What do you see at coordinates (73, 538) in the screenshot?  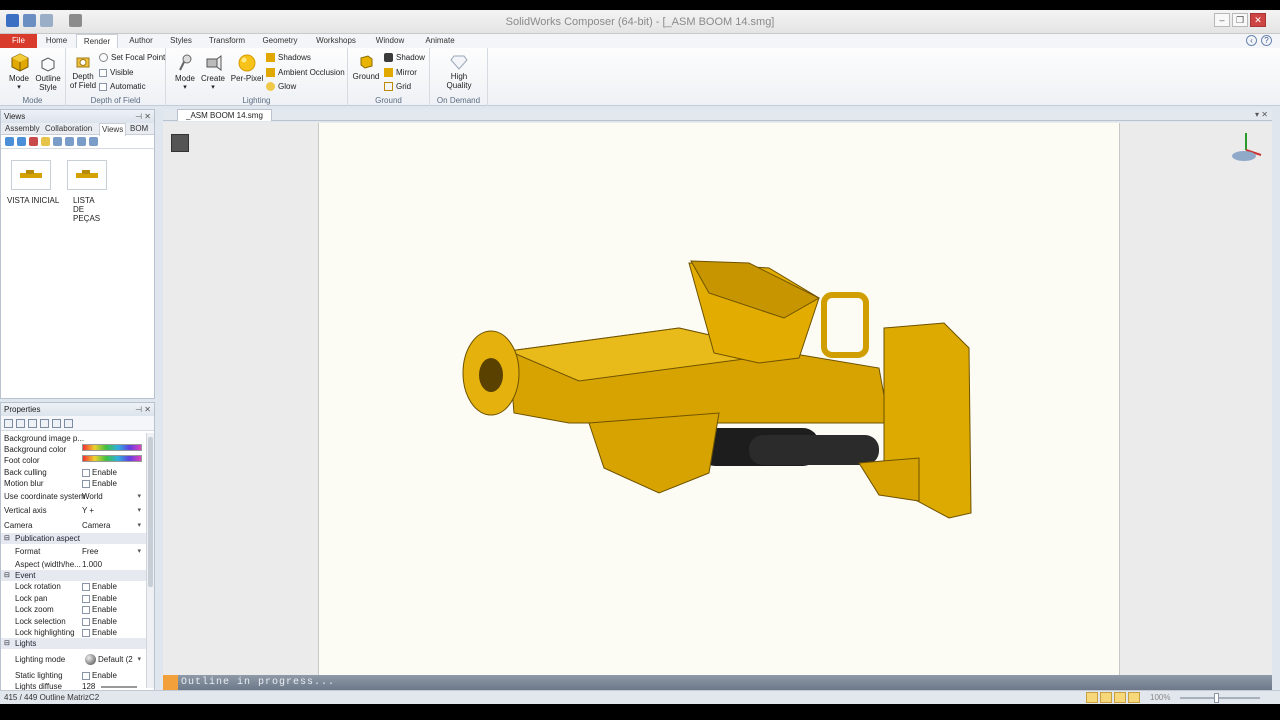 I see `prop-section-publication-aspect: ⊟ Publication aspect` at bounding box center [73, 538].